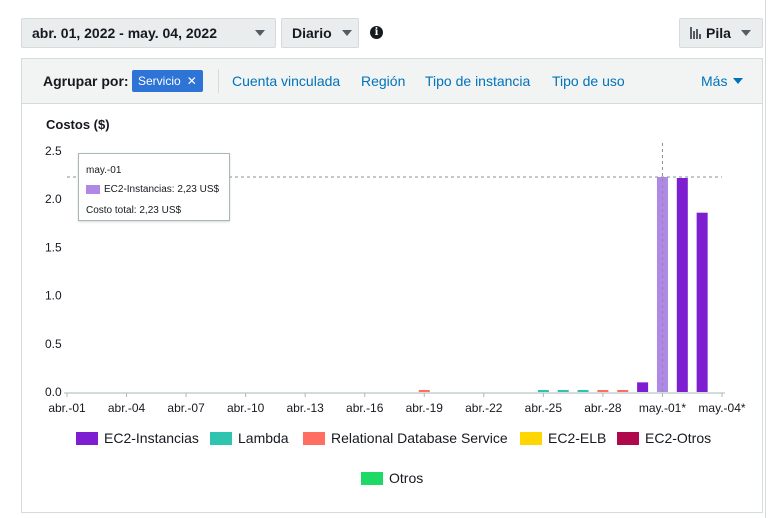  Describe the element at coordinates (151, 438) in the screenshot. I see `legend-label: EC2-Instancias` at that location.